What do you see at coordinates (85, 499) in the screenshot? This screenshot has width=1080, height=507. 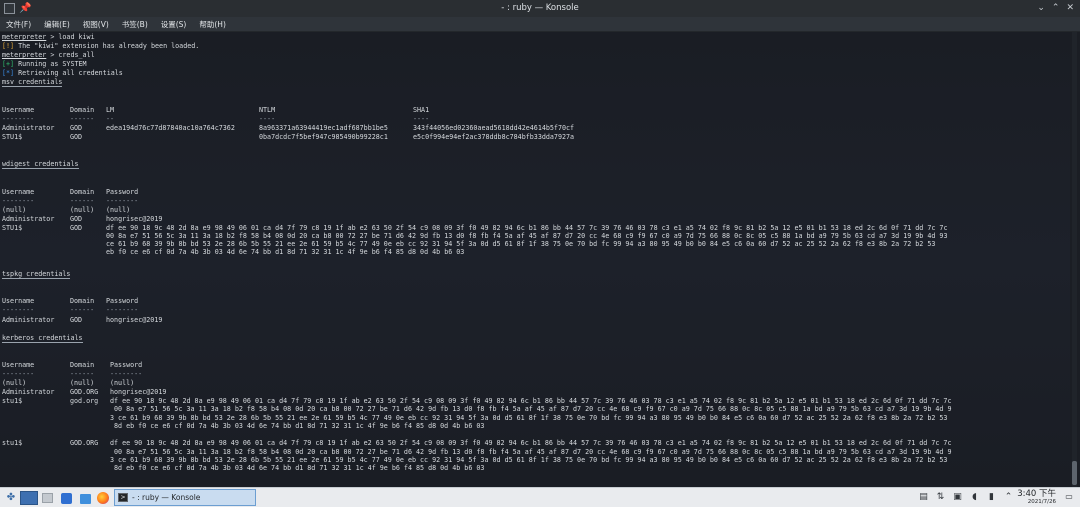 I see `folder-icon` at bounding box center [85, 499].